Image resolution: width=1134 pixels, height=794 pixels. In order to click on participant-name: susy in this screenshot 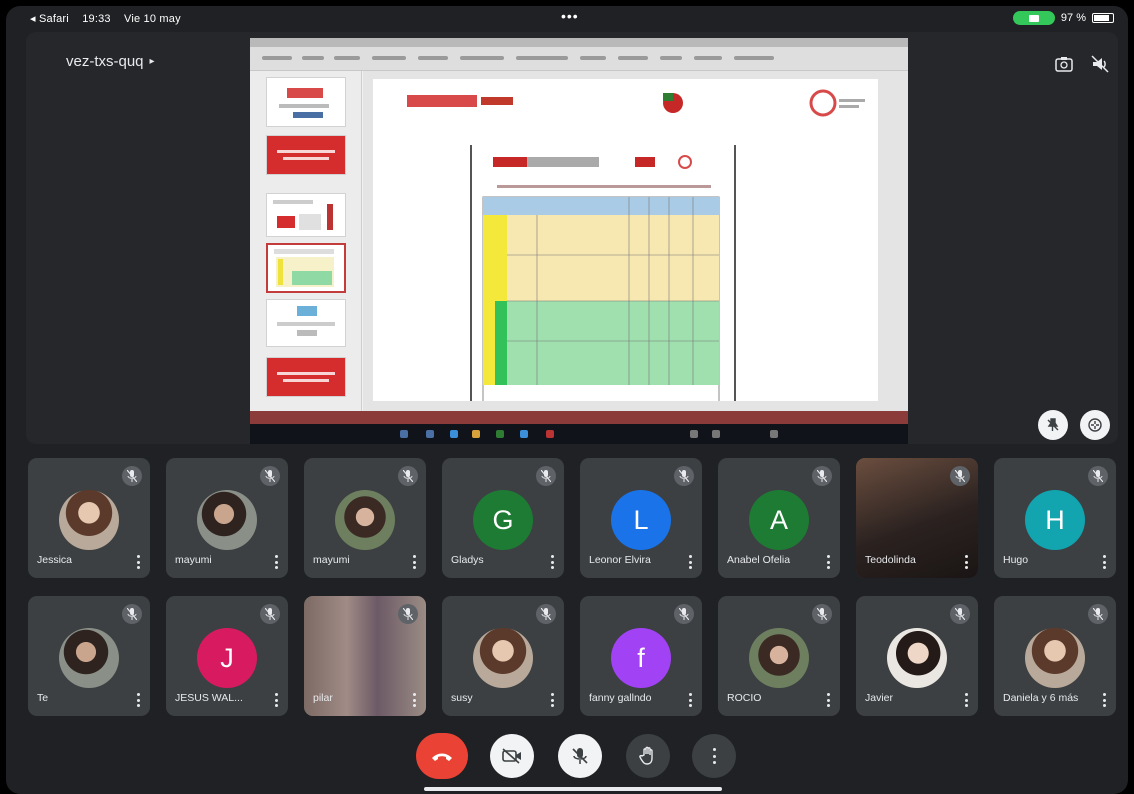, I will do `click(462, 698)`.